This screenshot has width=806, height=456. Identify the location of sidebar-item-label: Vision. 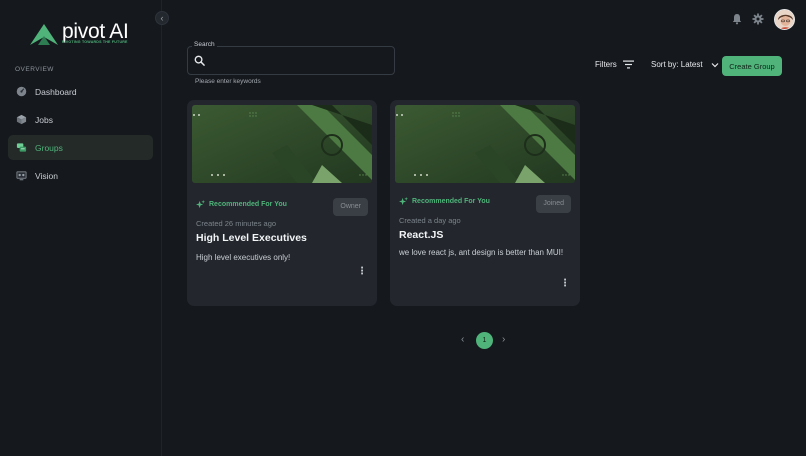
(46, 175).